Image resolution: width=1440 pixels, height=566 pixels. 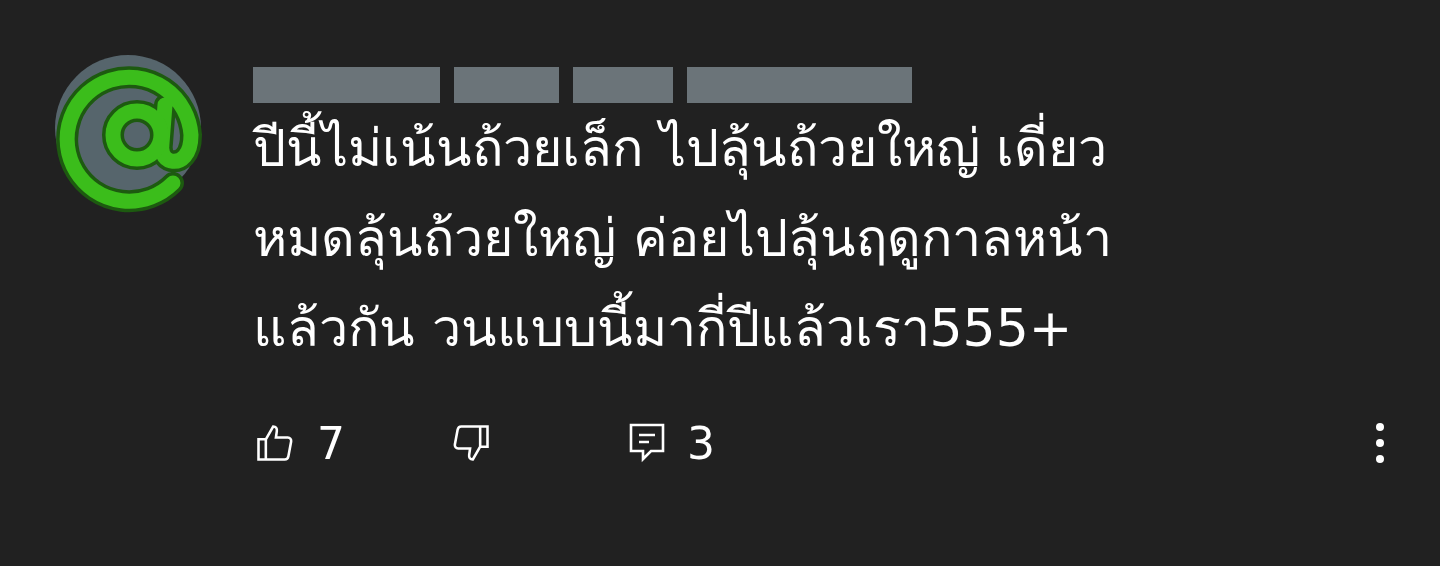 I want to click on like-count: 7, so click(x=331, y=443).